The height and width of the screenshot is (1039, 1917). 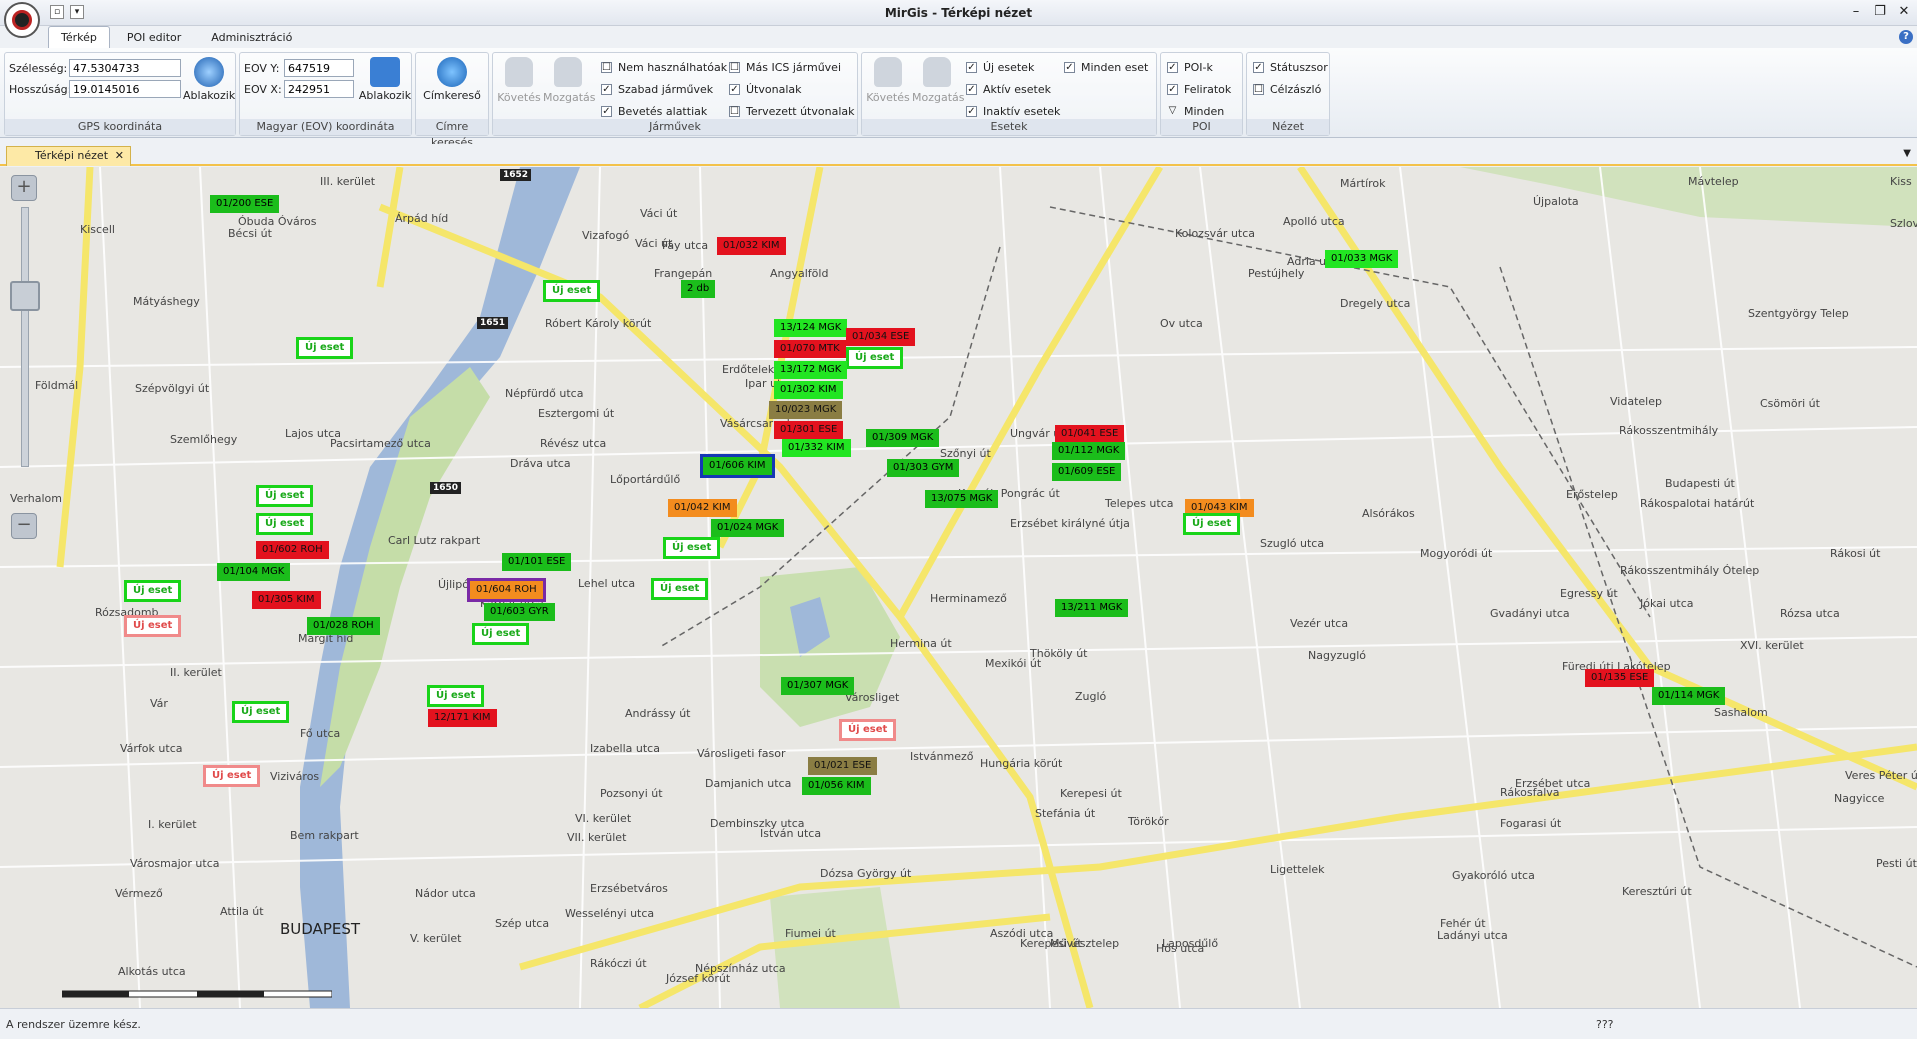 What do you see at coordinates (836, 786) in the screenshot?
I see `vehicle-tag: 01/056 KIM` at bounding box center [836, 786].